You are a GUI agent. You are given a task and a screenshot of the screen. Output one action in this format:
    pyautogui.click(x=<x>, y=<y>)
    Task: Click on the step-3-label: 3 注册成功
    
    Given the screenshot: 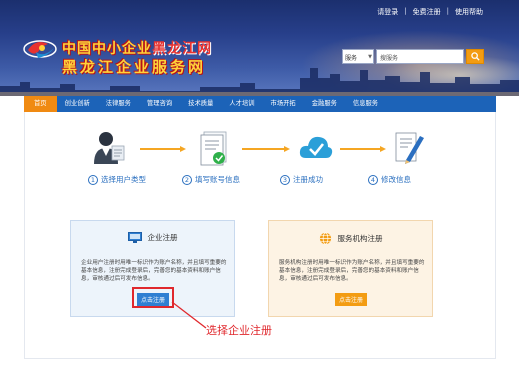 What is the action you would take?
    pyautogui.click(x=301, y=179)
    